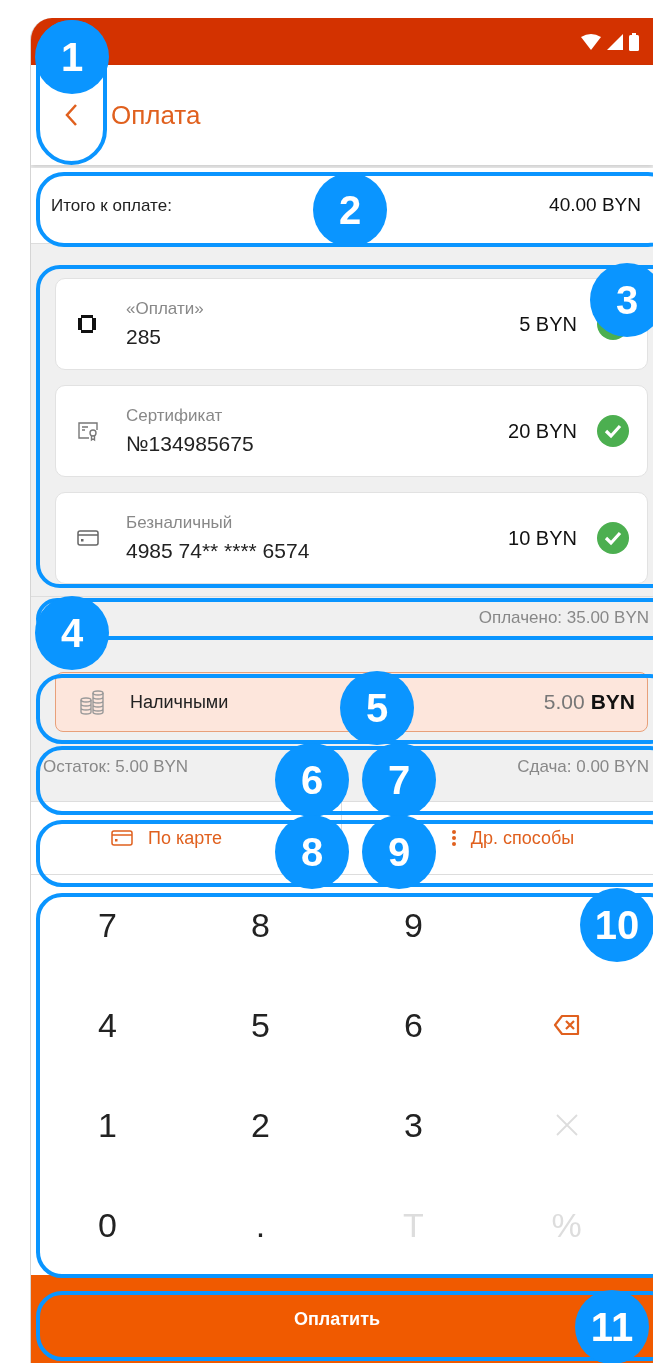 The height and width of the screenshot is (1363, 653). I want to click on remainder-amount: Остаток: 5.00 BYN, so click(116, 767).